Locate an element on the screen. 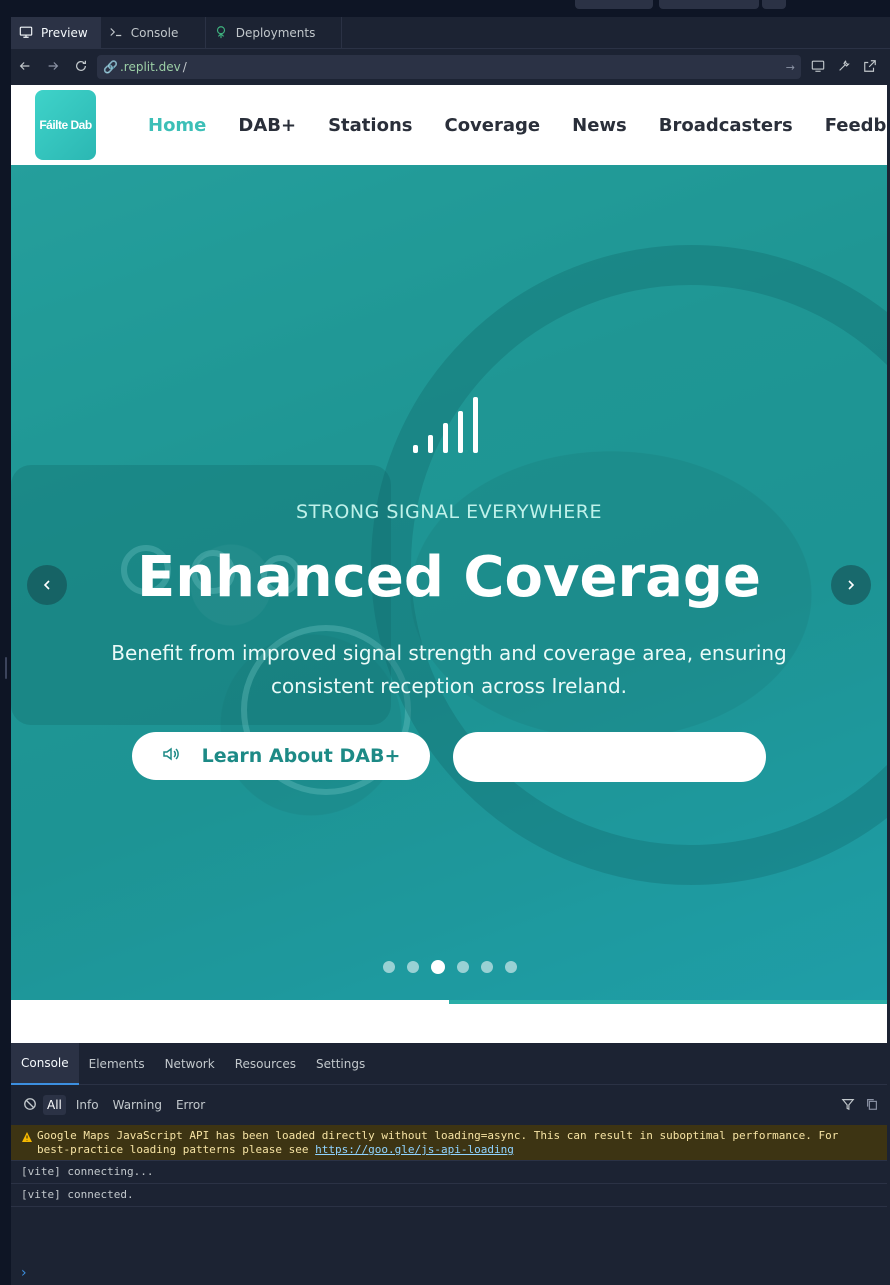  external-link-icon is located at coordinates (870, 67).